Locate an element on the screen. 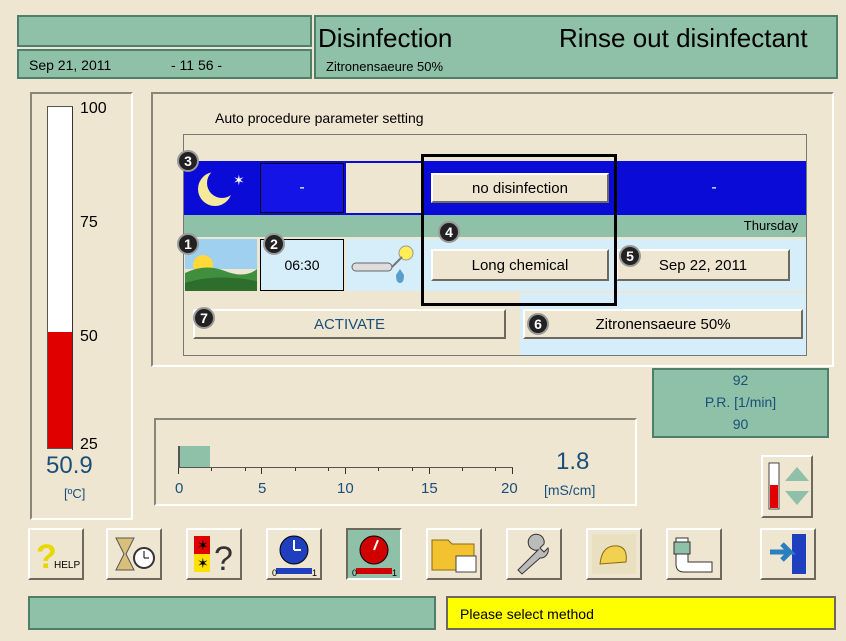 The width and height of the screenshot is (846, 641). status-left-panel is located at coordinates (232, 613).